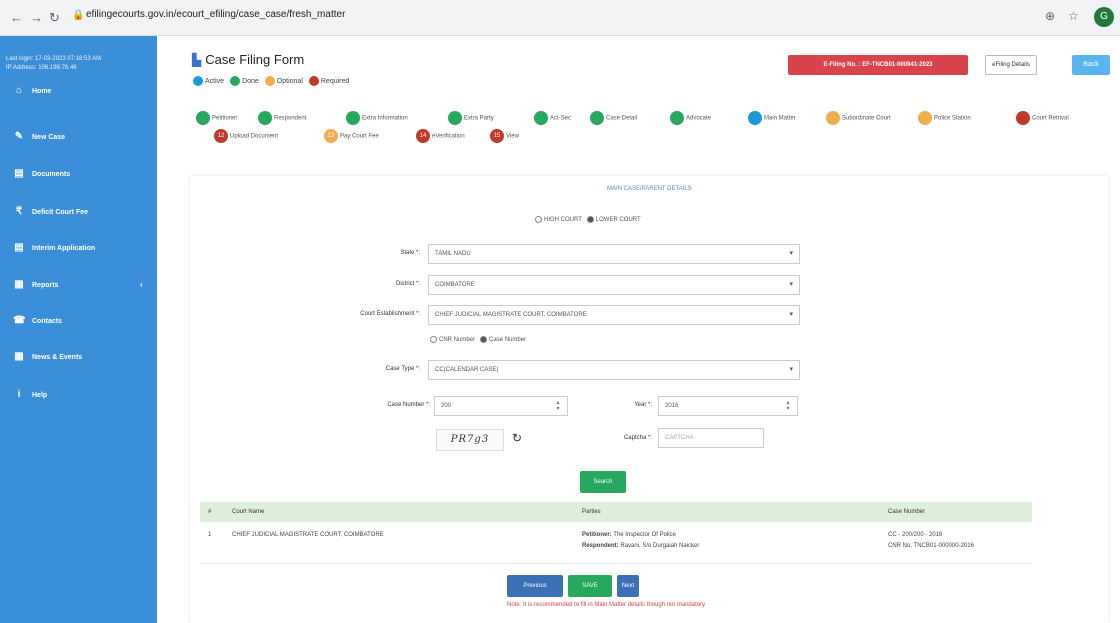 The image size is (1120, 623). Describe the element at coordinates (1091, 65) in the screenshot. I see `back-button: Back` at that location.